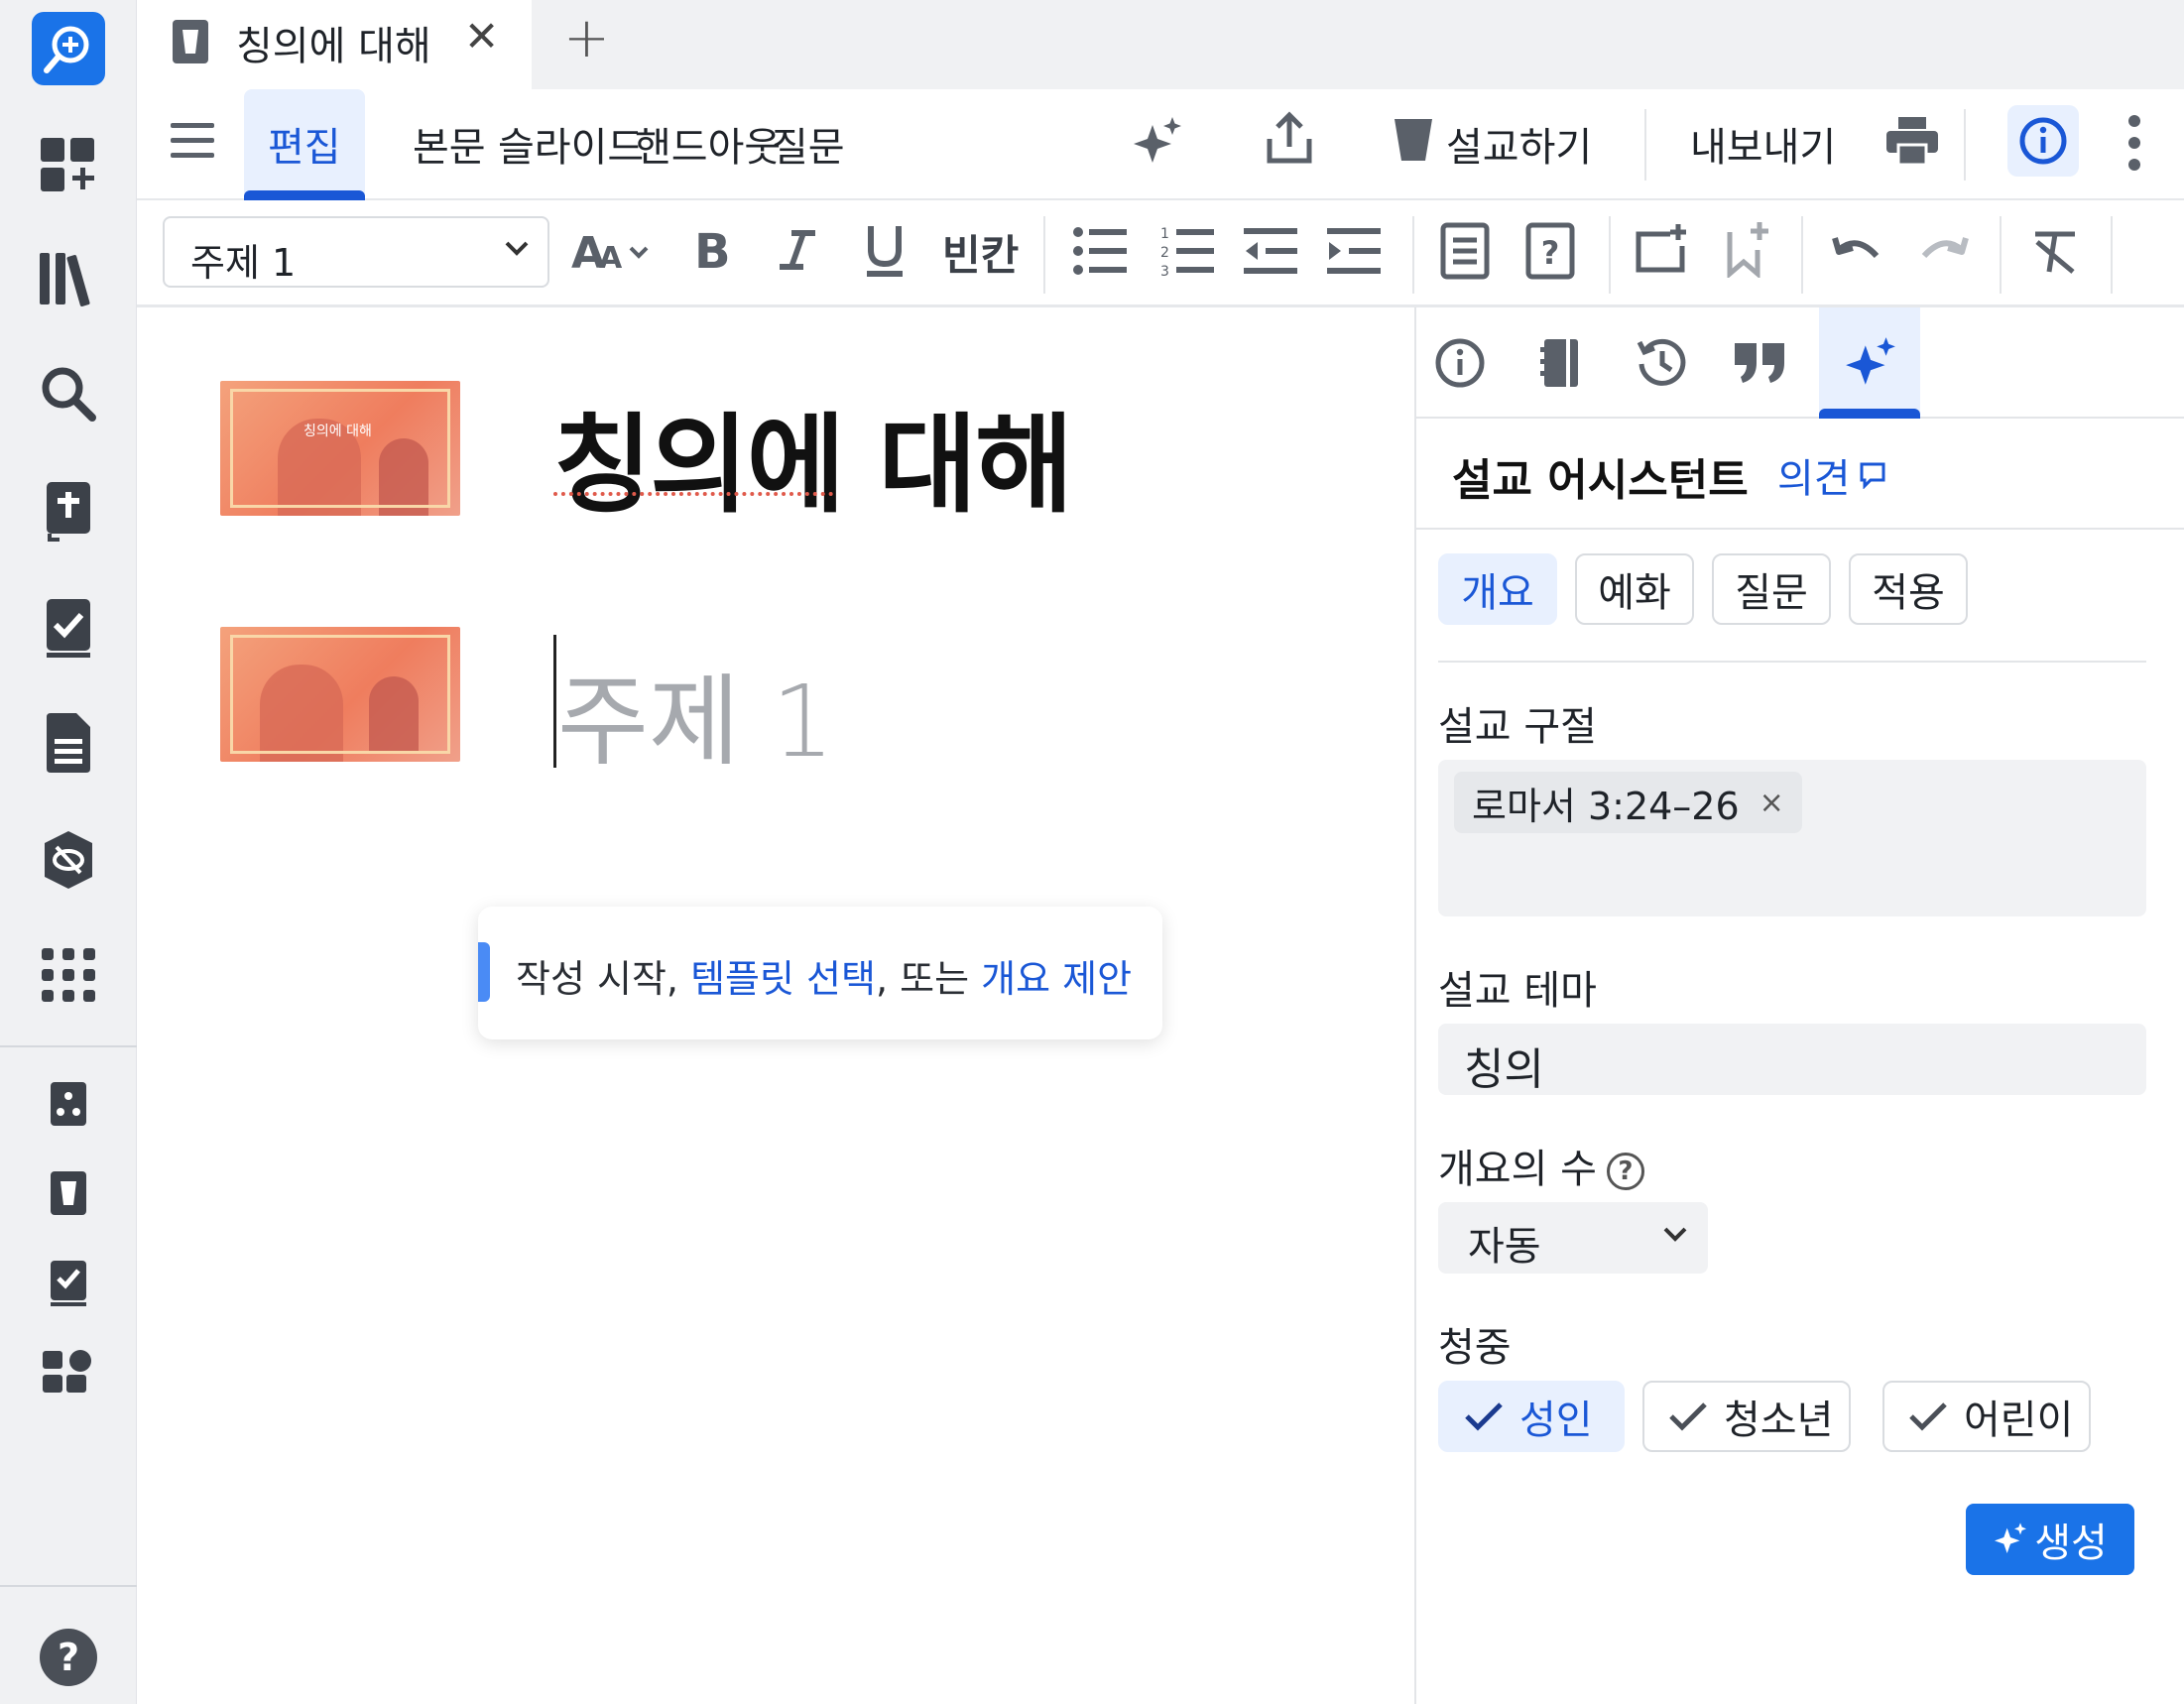 This screenshot has width=2184, height=1704. Describe the element at coordinates (68, 1104) in the screenshot. I see `sermon-outline-icon` at that location.